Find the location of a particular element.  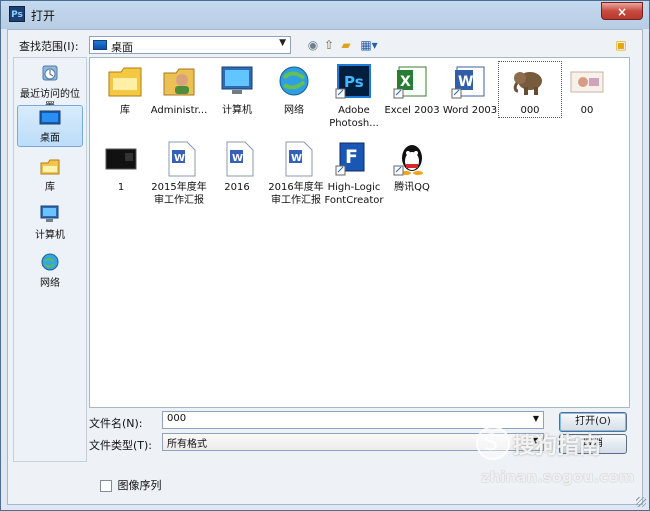

file-name-value: 000 is located at coordinates (177, 418).